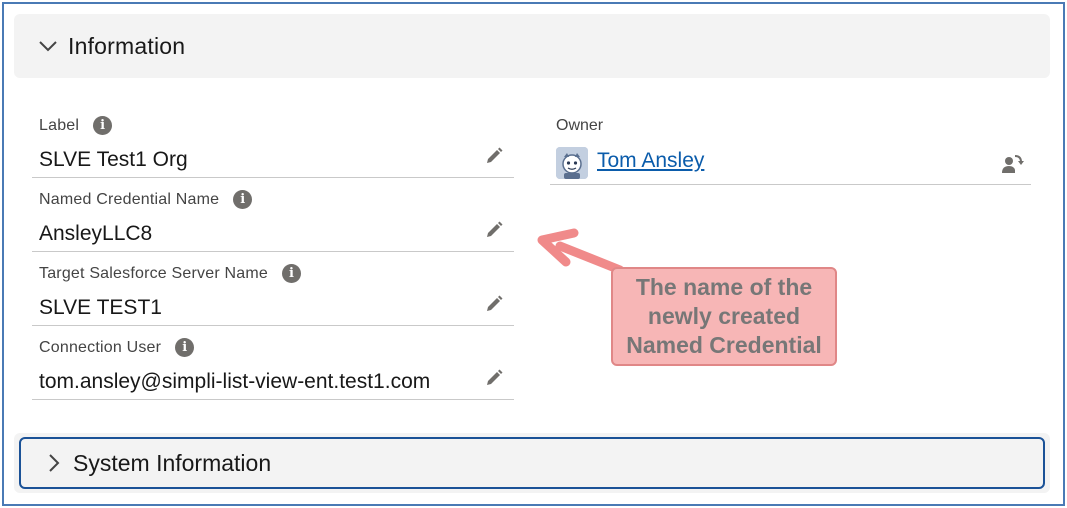 The image size is (1067, 508). What do you see at coordinates (129, 199) in the screenshot?
I see `field-named-credential-caption: Named Credential Name` at bounding box center [129, 199].